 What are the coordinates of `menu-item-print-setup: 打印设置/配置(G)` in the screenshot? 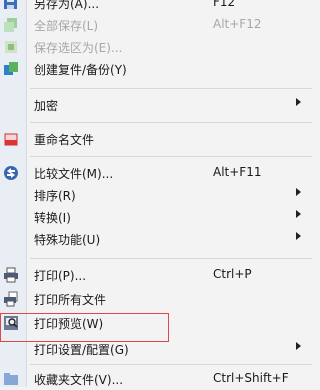 It's located at (156, 349).